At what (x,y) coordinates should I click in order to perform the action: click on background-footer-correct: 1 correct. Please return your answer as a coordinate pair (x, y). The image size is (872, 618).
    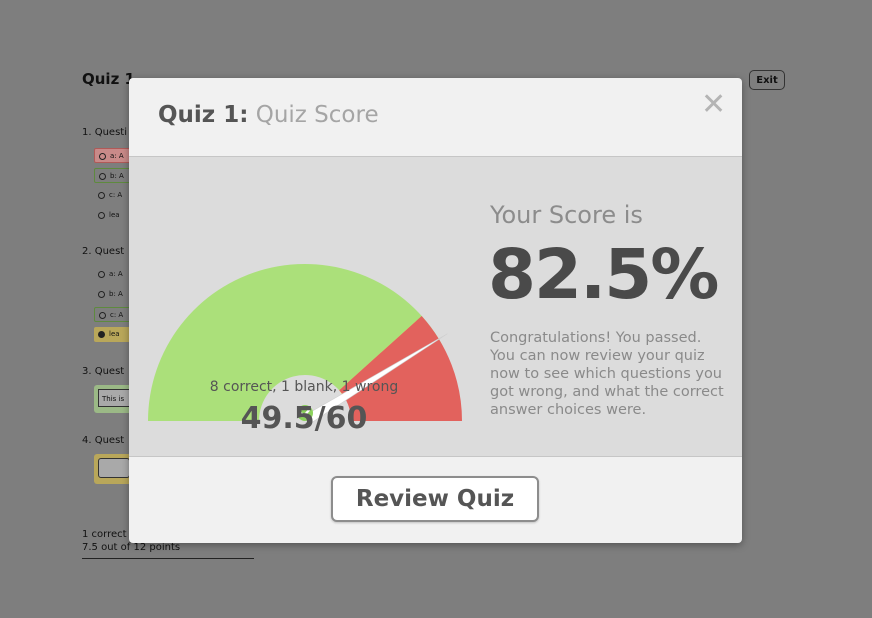
    Looking at the image, I should click on (104, 534).